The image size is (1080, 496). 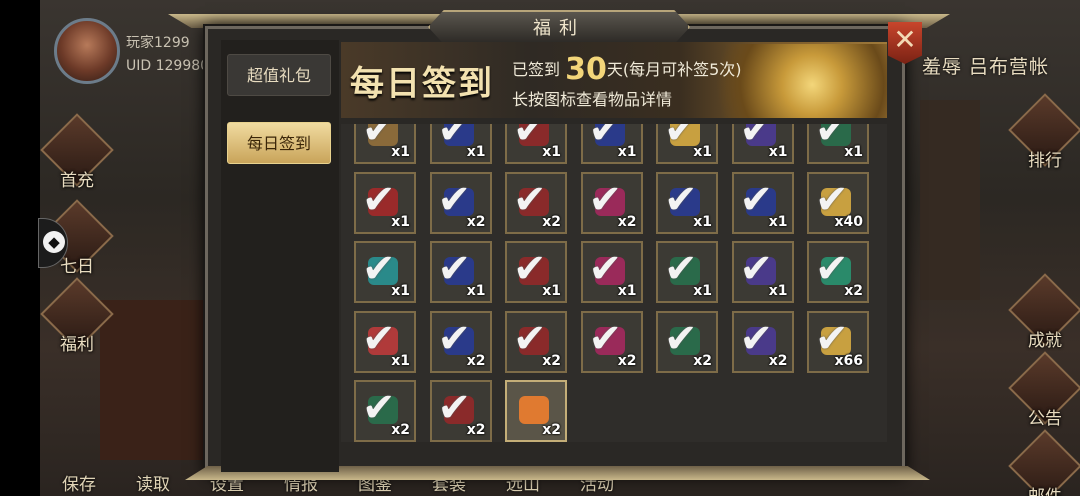 I want to click on reward-cell: x2, so click(x=536, y=411).